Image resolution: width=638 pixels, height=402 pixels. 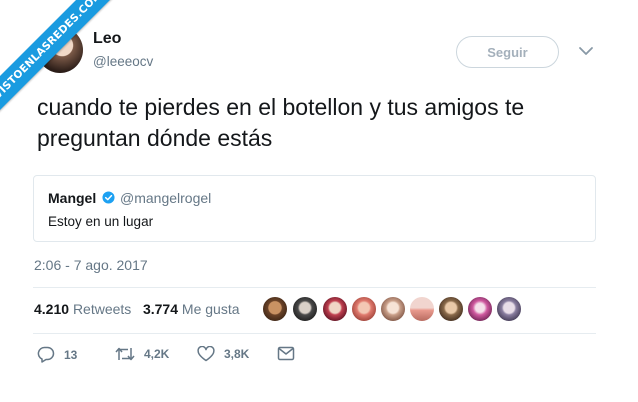 What do you see at coordinates (57, 354) in the screenshot?
I see `reply-button: 13` at bounding box center [57, 354].